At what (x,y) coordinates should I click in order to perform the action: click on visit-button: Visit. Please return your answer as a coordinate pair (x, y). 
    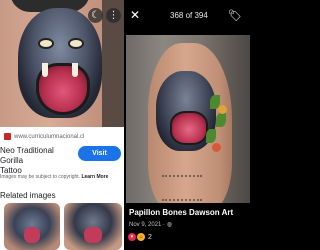
    Looking at the image, I should click on (99, 153).